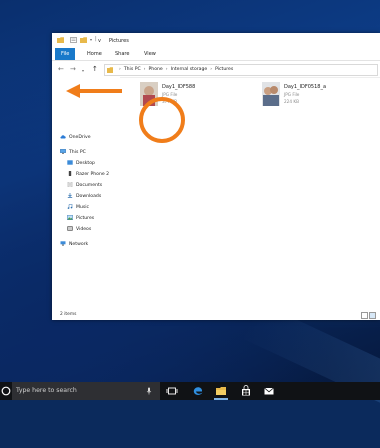 The height and width of the screenshot is (448, 380). Describe the element at coordinates (86, 391) in the screenshot. I see `taskbar-search-box: Type here to search` at that location.